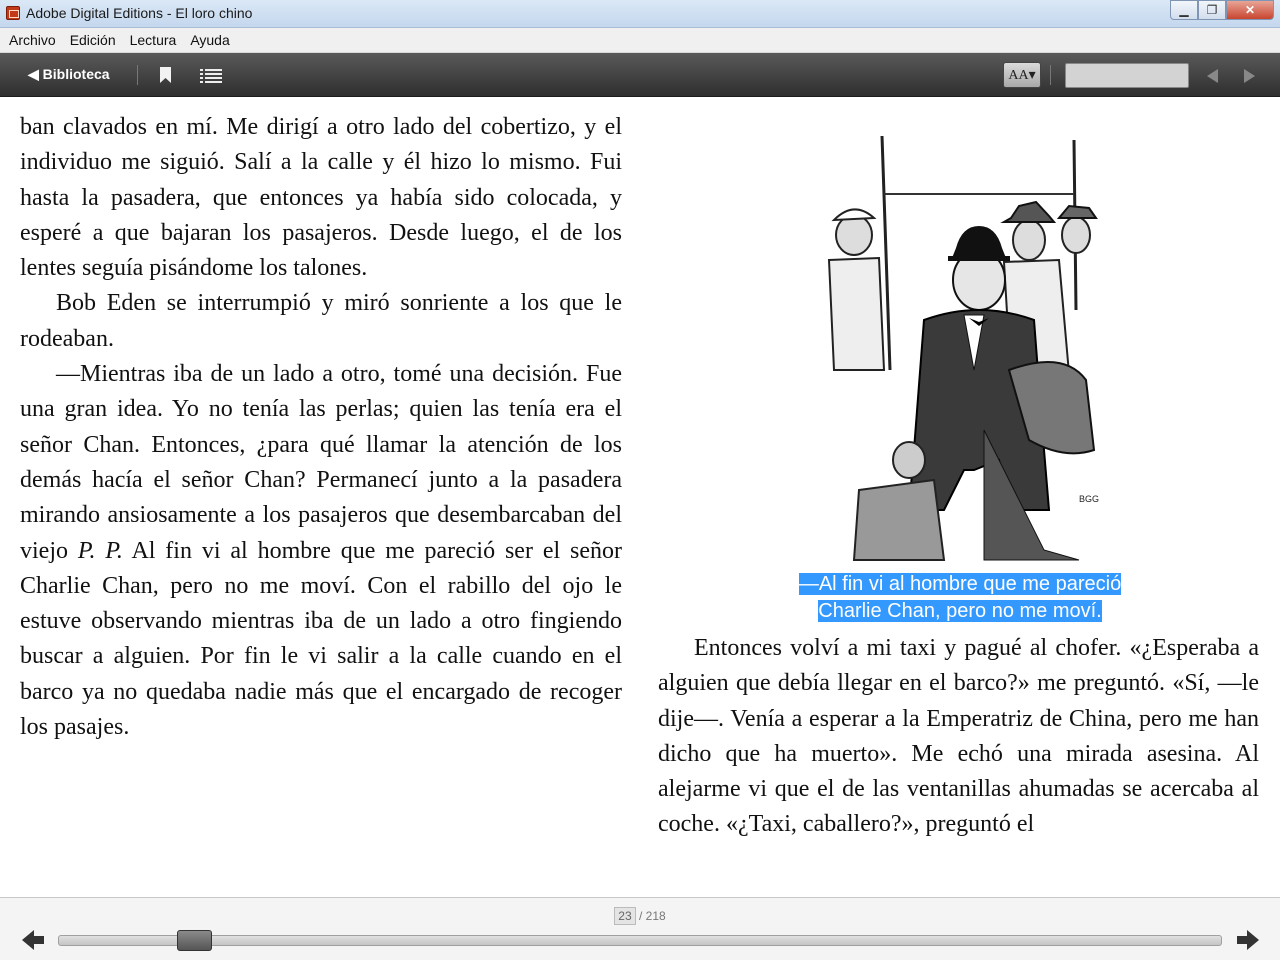  What do you see at coordinates (962, 349) in the screenshot?
I see `book-illustration: BGG` at bounding box center [962, 349].